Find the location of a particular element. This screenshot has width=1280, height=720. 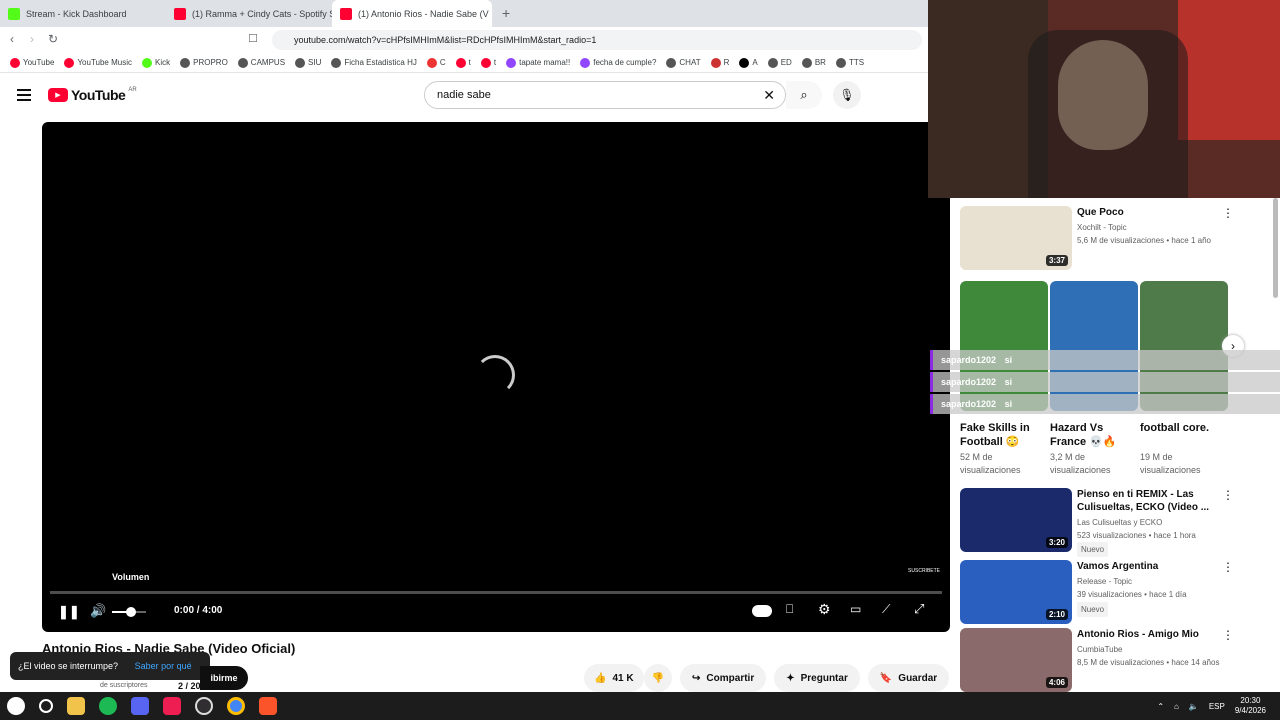

bookmark-item: R is located at coordinates (720, 62).